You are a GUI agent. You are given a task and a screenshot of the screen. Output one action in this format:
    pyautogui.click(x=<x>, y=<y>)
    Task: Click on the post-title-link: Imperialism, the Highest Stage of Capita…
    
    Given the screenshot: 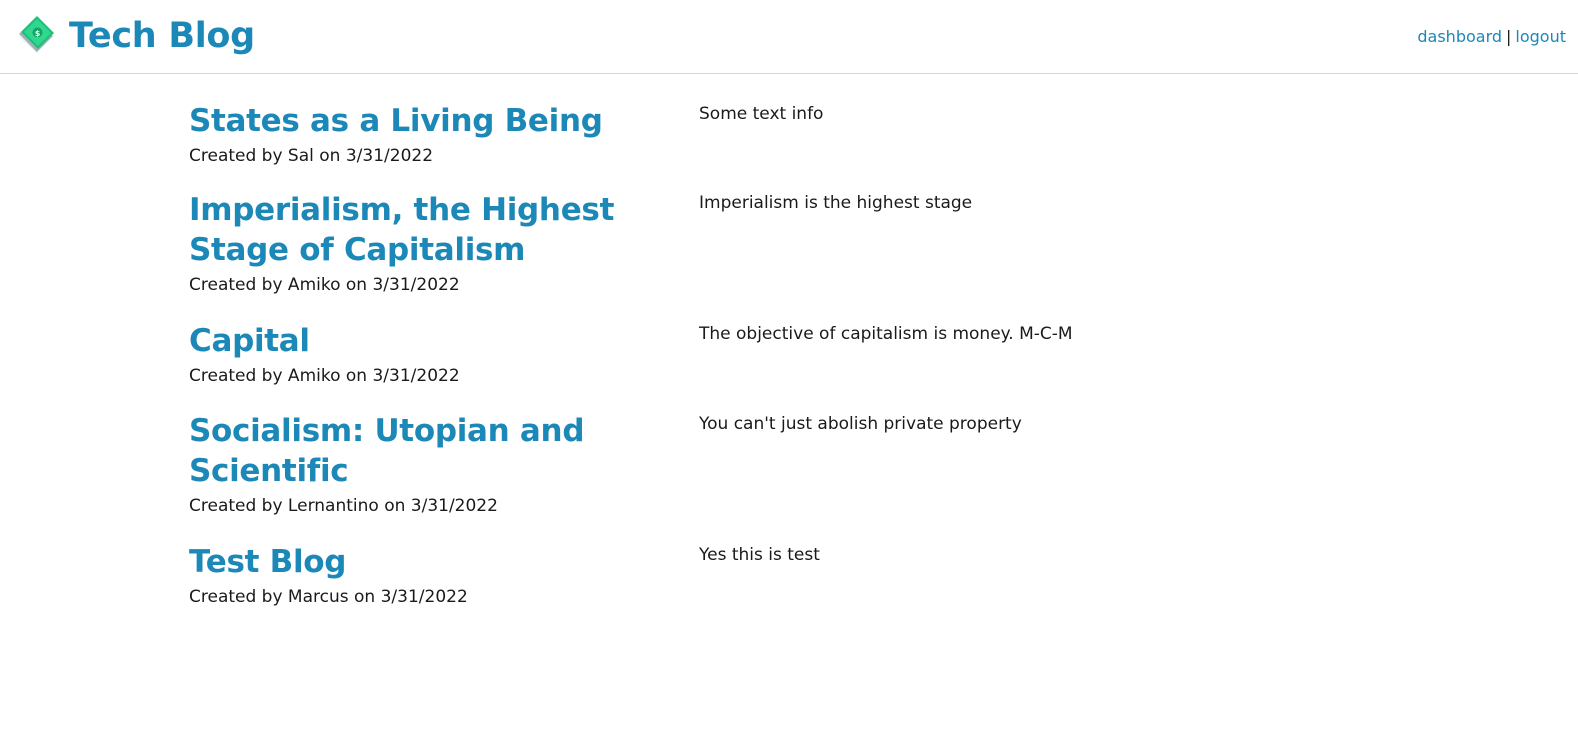 What is the action you would take?
    pyautogui.click(x=444, y=230)
    